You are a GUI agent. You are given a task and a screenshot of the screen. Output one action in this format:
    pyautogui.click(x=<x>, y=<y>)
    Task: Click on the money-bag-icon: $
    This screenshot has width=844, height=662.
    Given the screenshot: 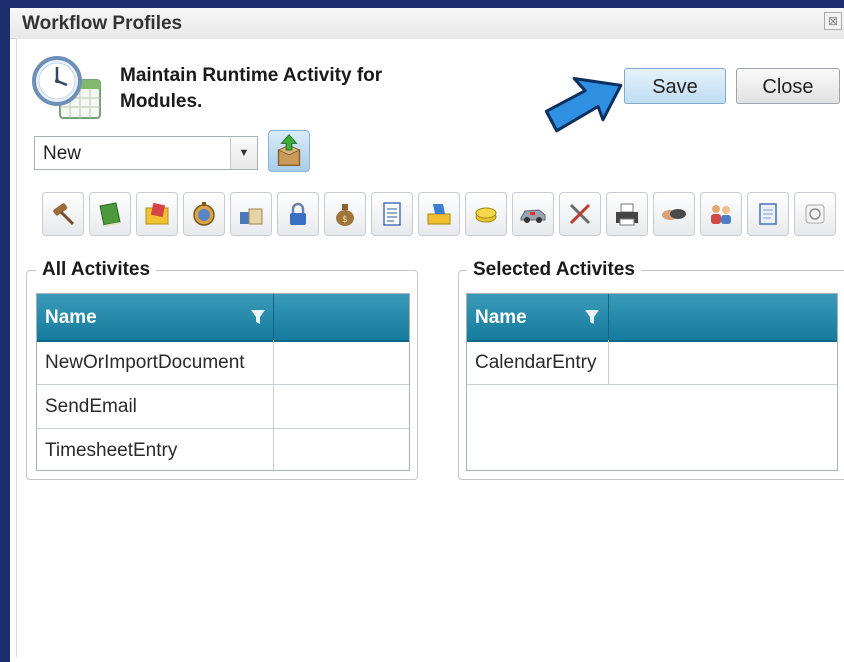 What is the action you would take?
    pyautogui.click(x=345, y=215)
    